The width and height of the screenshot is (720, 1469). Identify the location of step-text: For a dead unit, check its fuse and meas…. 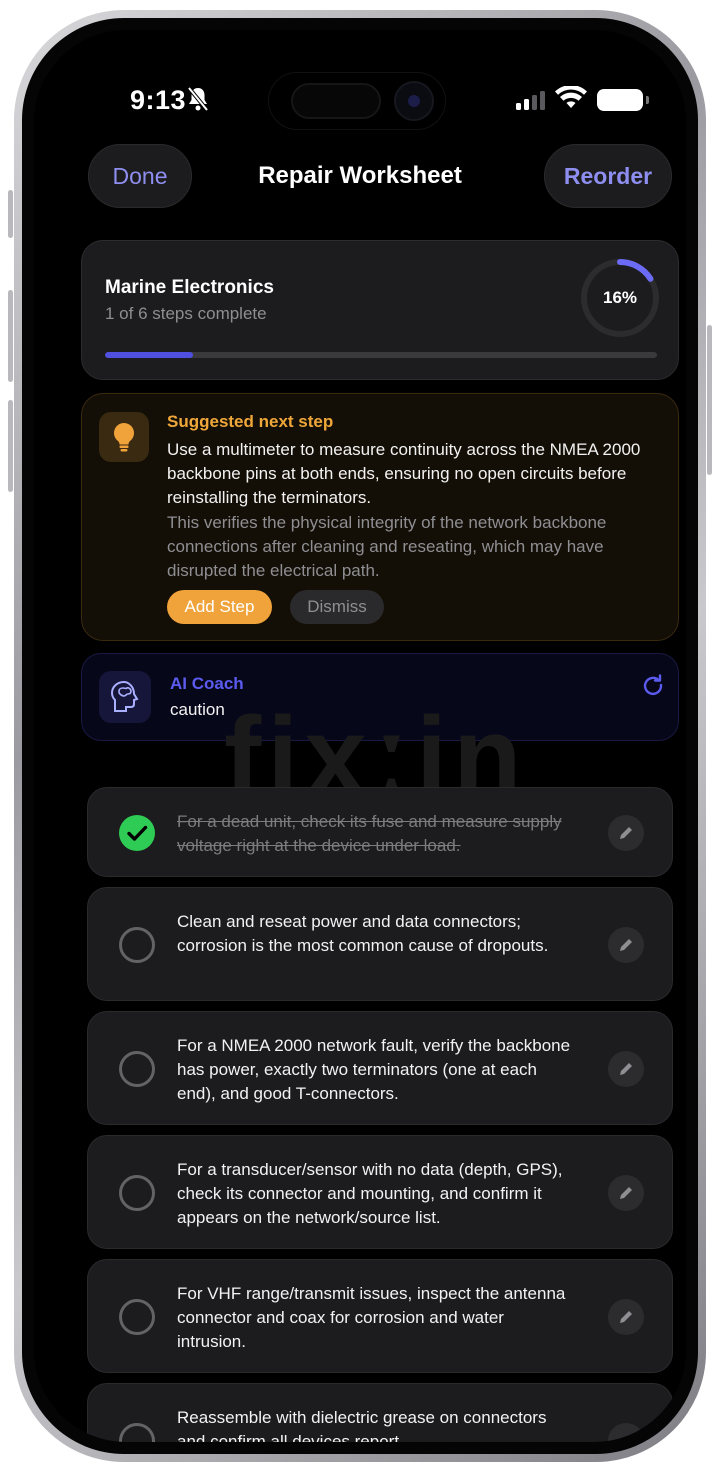
(369, 833).